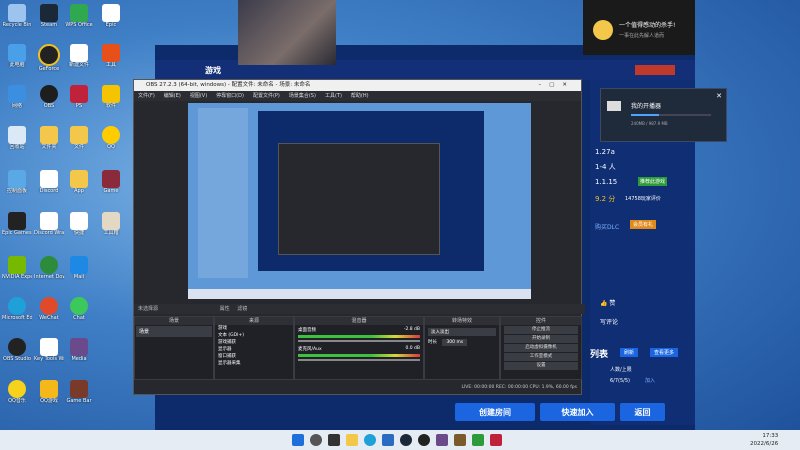 Image resolution: width=800 pixels, height=450 pixels. I want to click on desktop-icon: Discord, so click(49, 182).